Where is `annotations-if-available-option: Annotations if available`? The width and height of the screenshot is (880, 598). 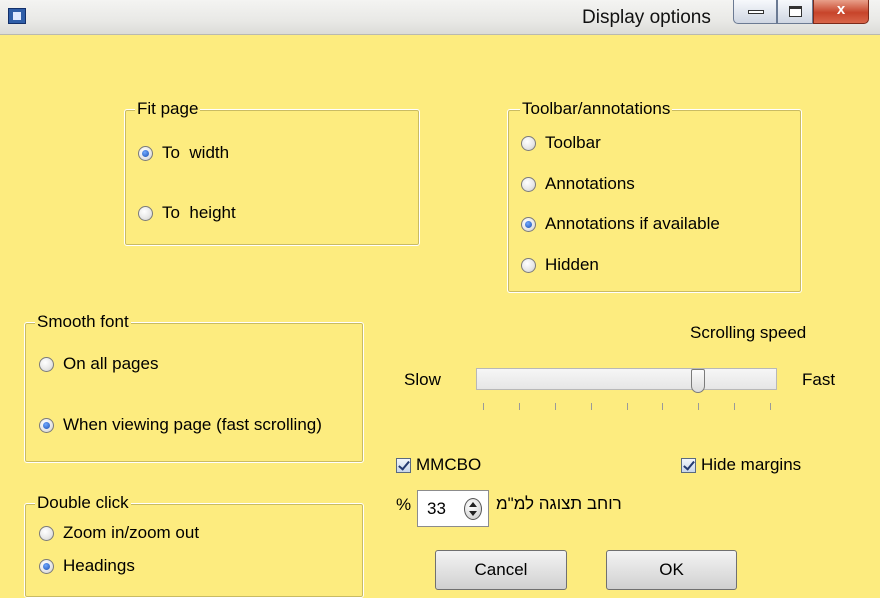 annotations-if-available-option: Annotations if available is located at coordinates (620, 224).